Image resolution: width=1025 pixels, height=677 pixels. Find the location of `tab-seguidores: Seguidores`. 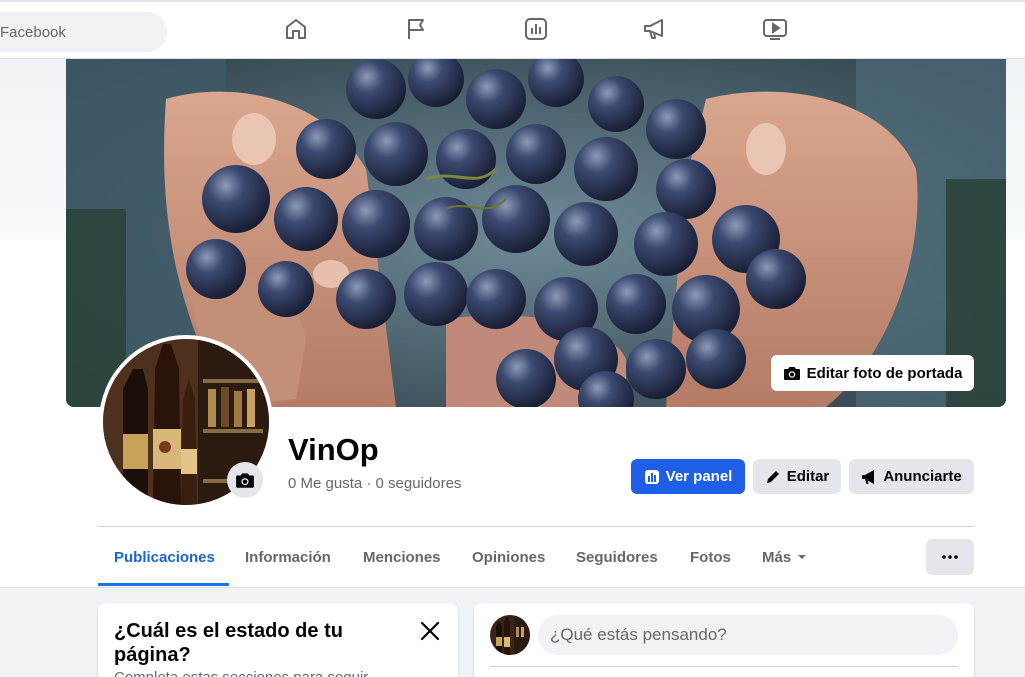

tab-seguidores: Seguidores is located at coordinates (617, 557).